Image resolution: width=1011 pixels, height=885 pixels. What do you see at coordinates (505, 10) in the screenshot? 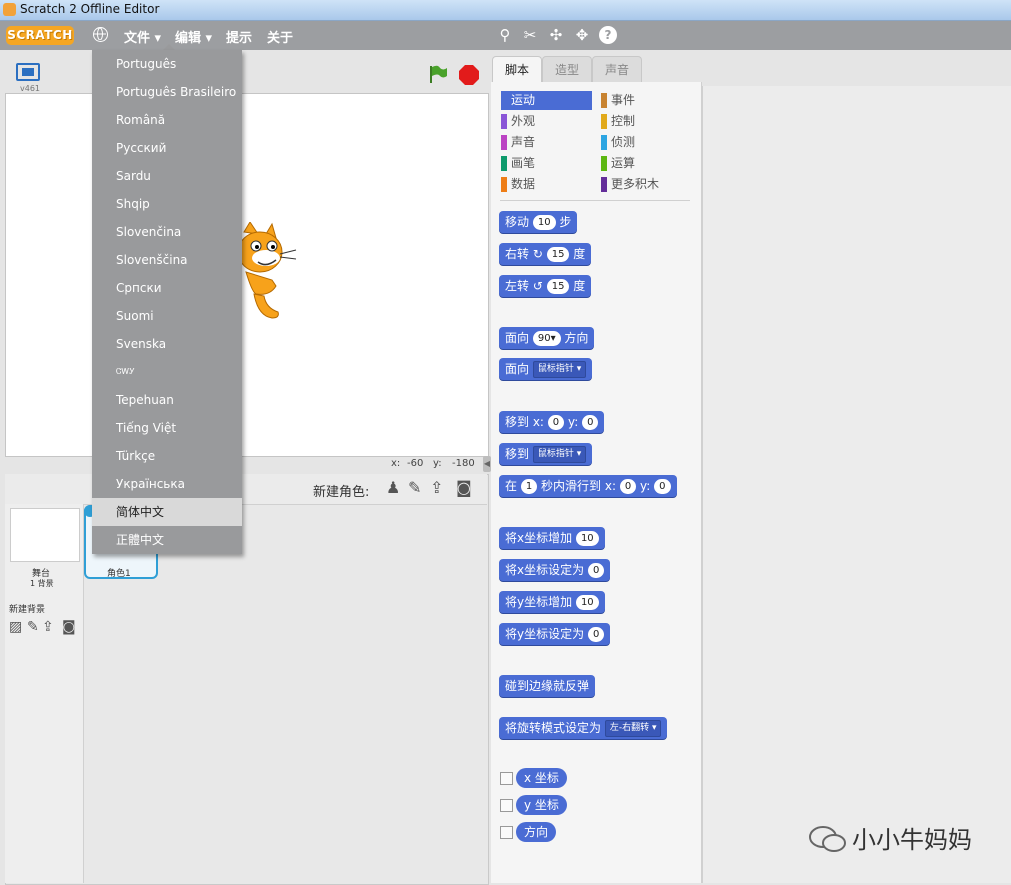
I see `title-bar: Scratch 2 Offline Editor` at bounding box center [505, 10].